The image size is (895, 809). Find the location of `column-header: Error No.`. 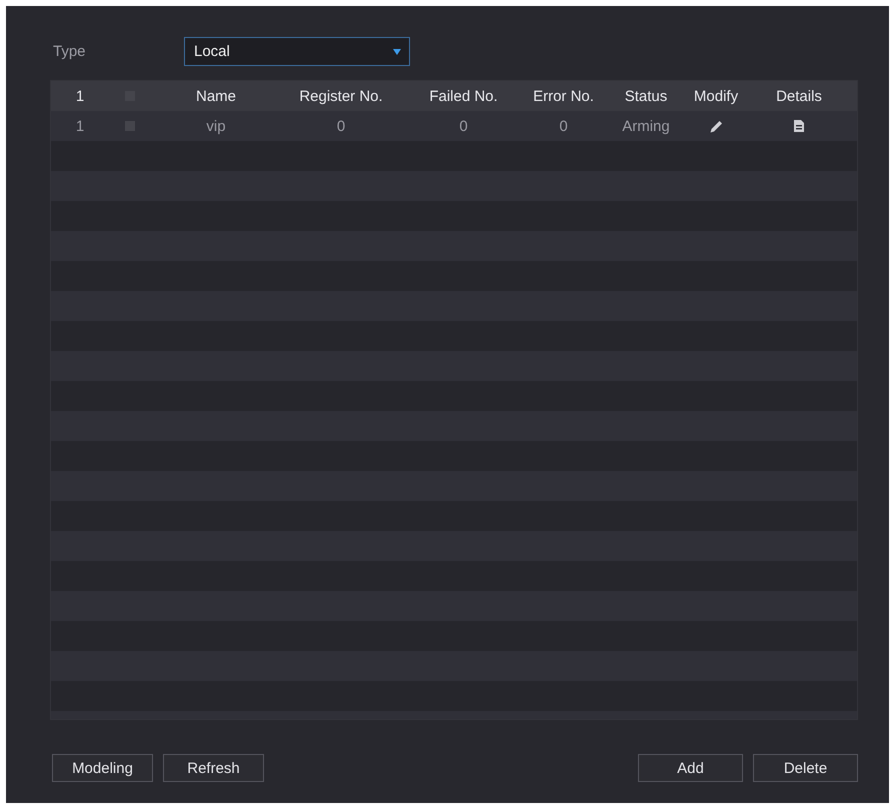

column-header: Error No. is located at coordinates (563, 96).